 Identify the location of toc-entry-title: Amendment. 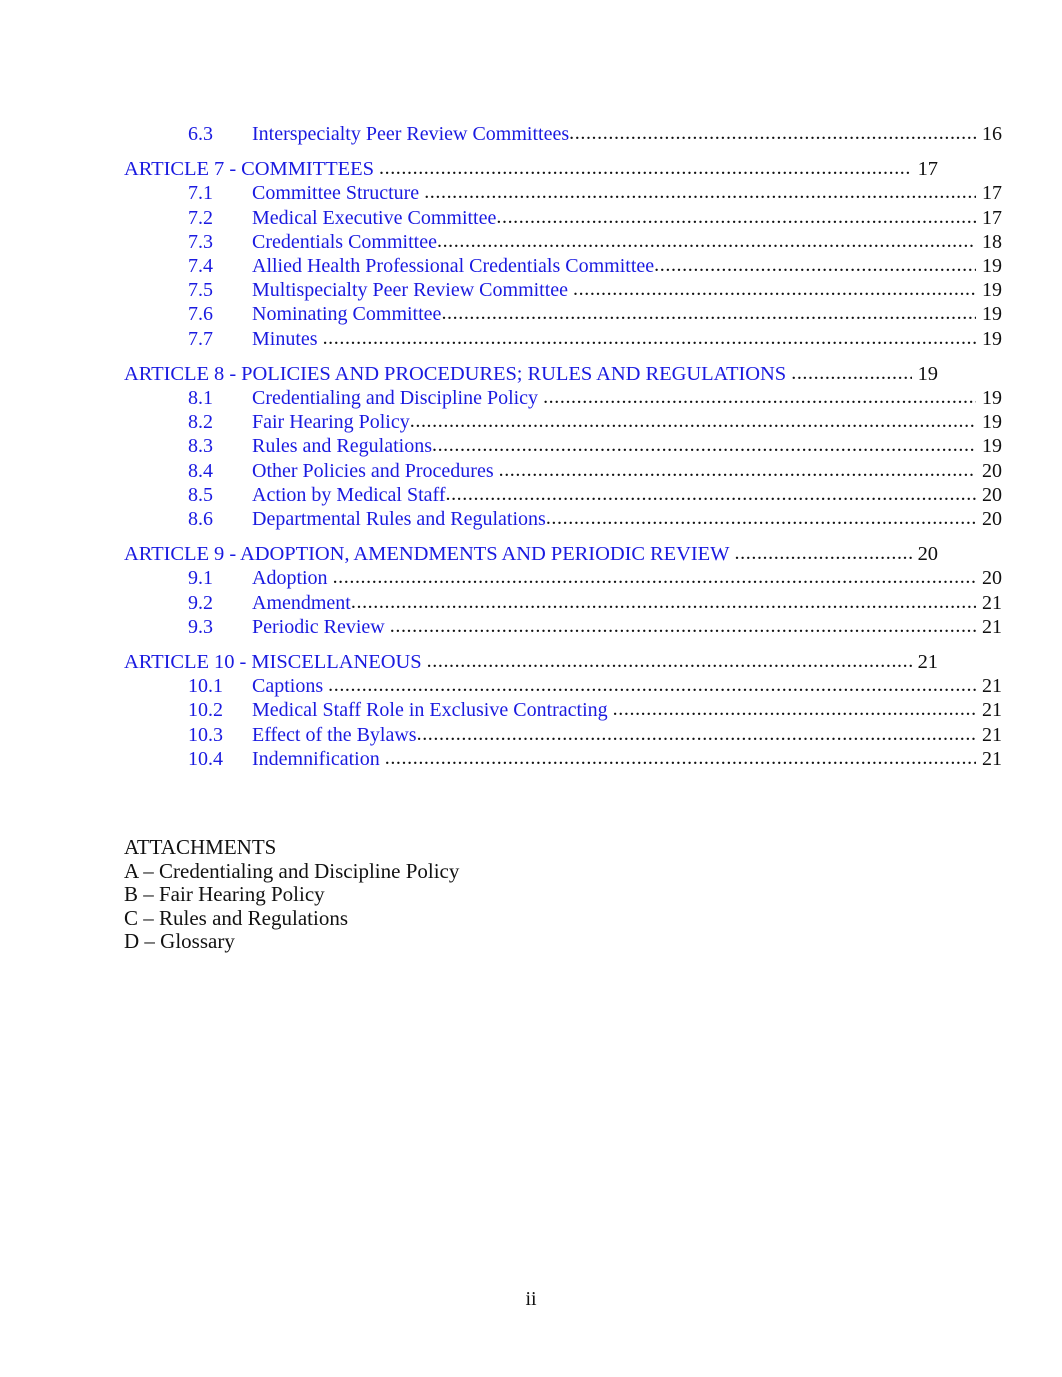
(301, 603).